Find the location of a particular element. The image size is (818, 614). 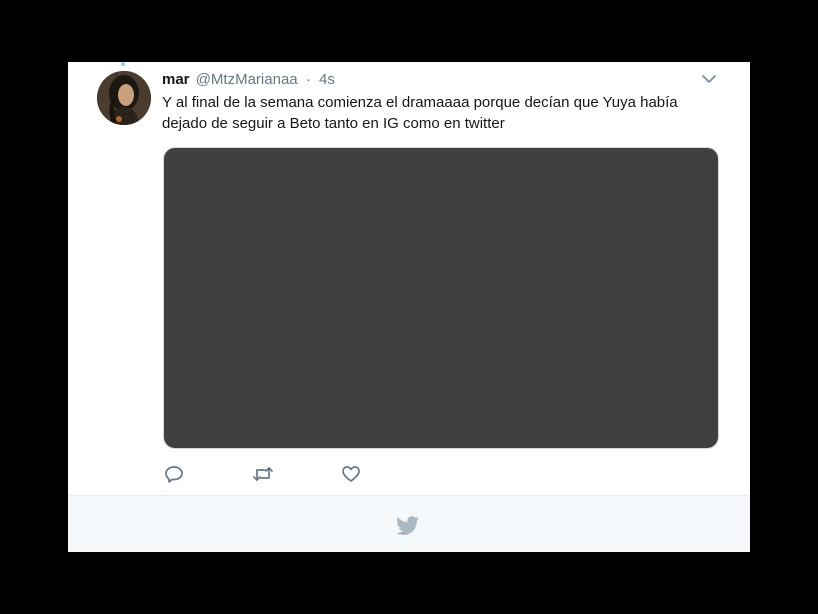

like-icon is located at coordinates (351, 474).